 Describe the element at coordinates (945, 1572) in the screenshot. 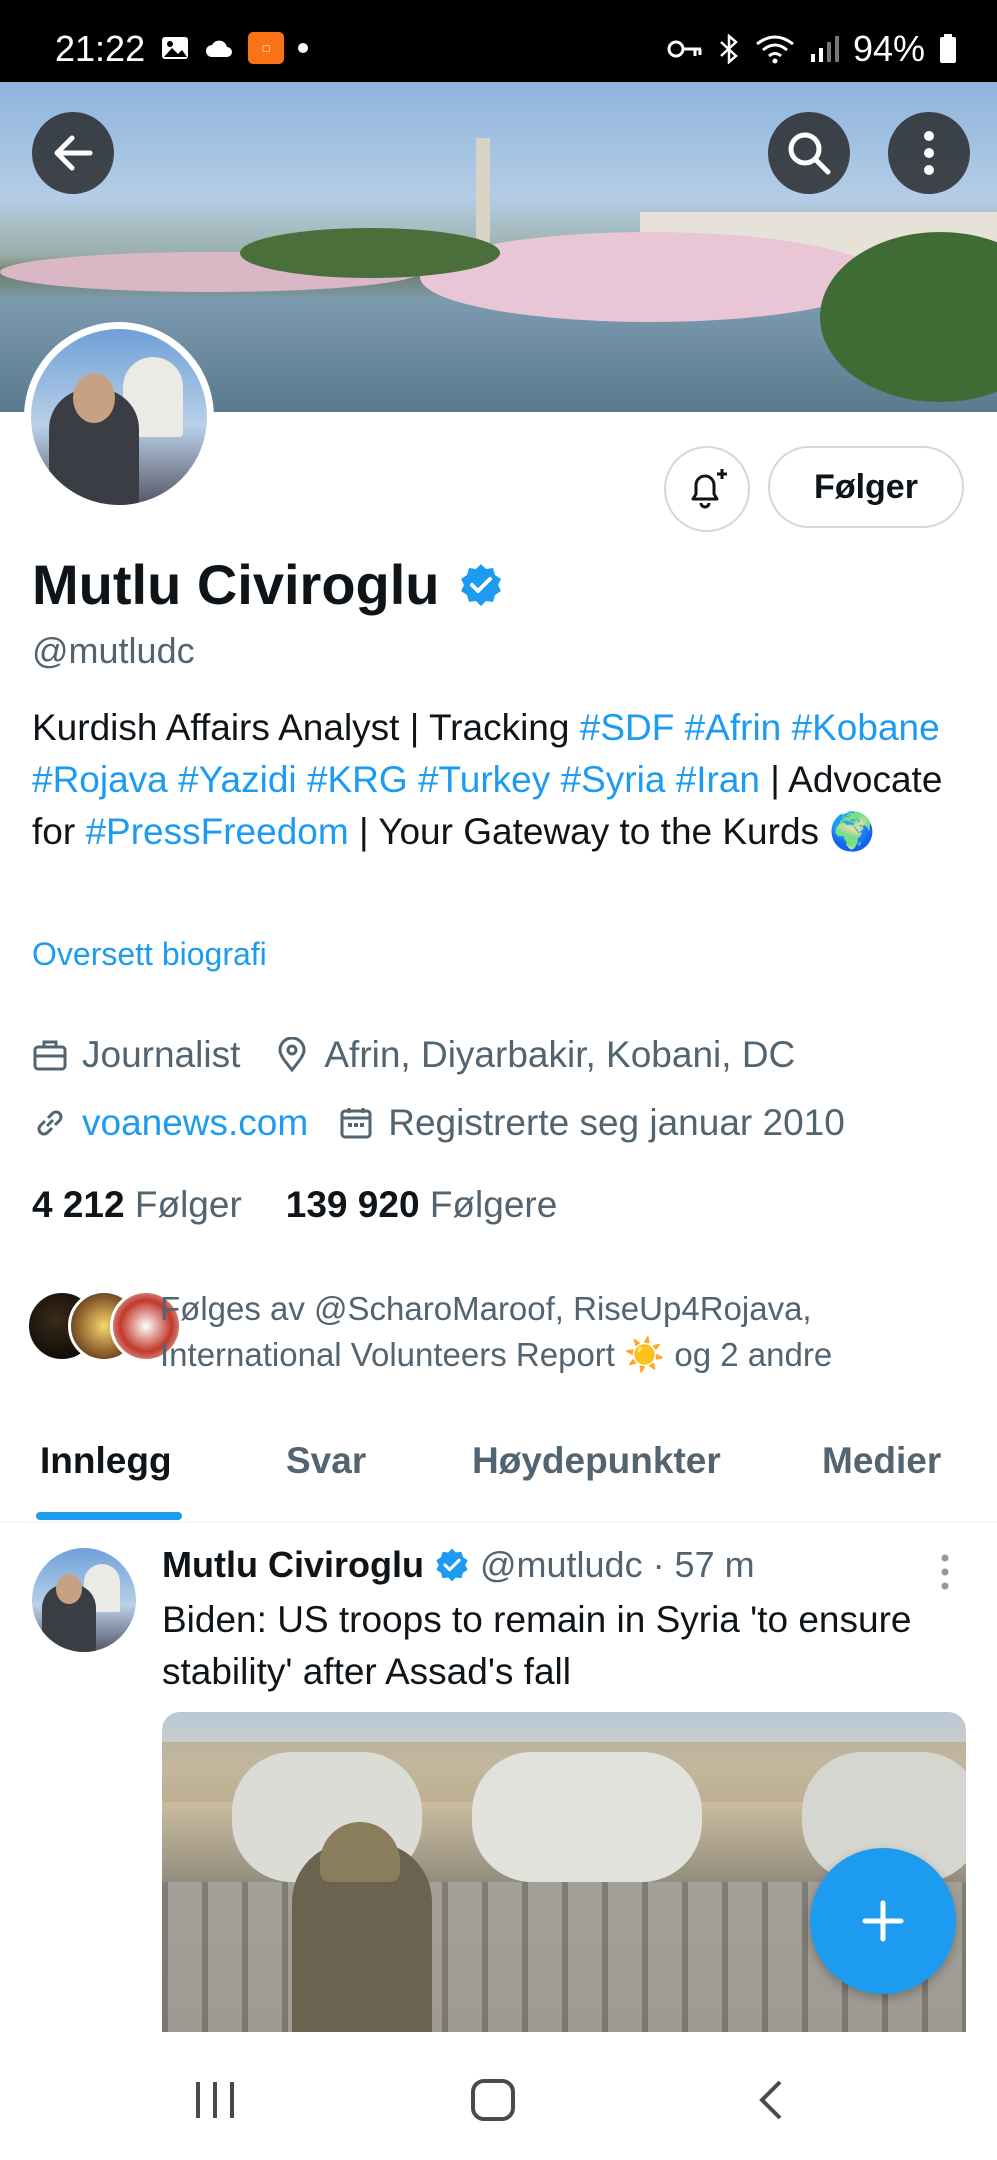

I see `tweet-more-icon` at that location.